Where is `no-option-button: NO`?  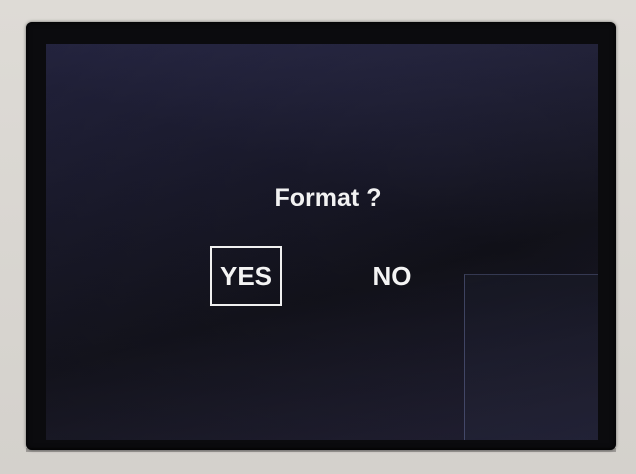
no-option-button: NO is located at coordinates (392, 276).